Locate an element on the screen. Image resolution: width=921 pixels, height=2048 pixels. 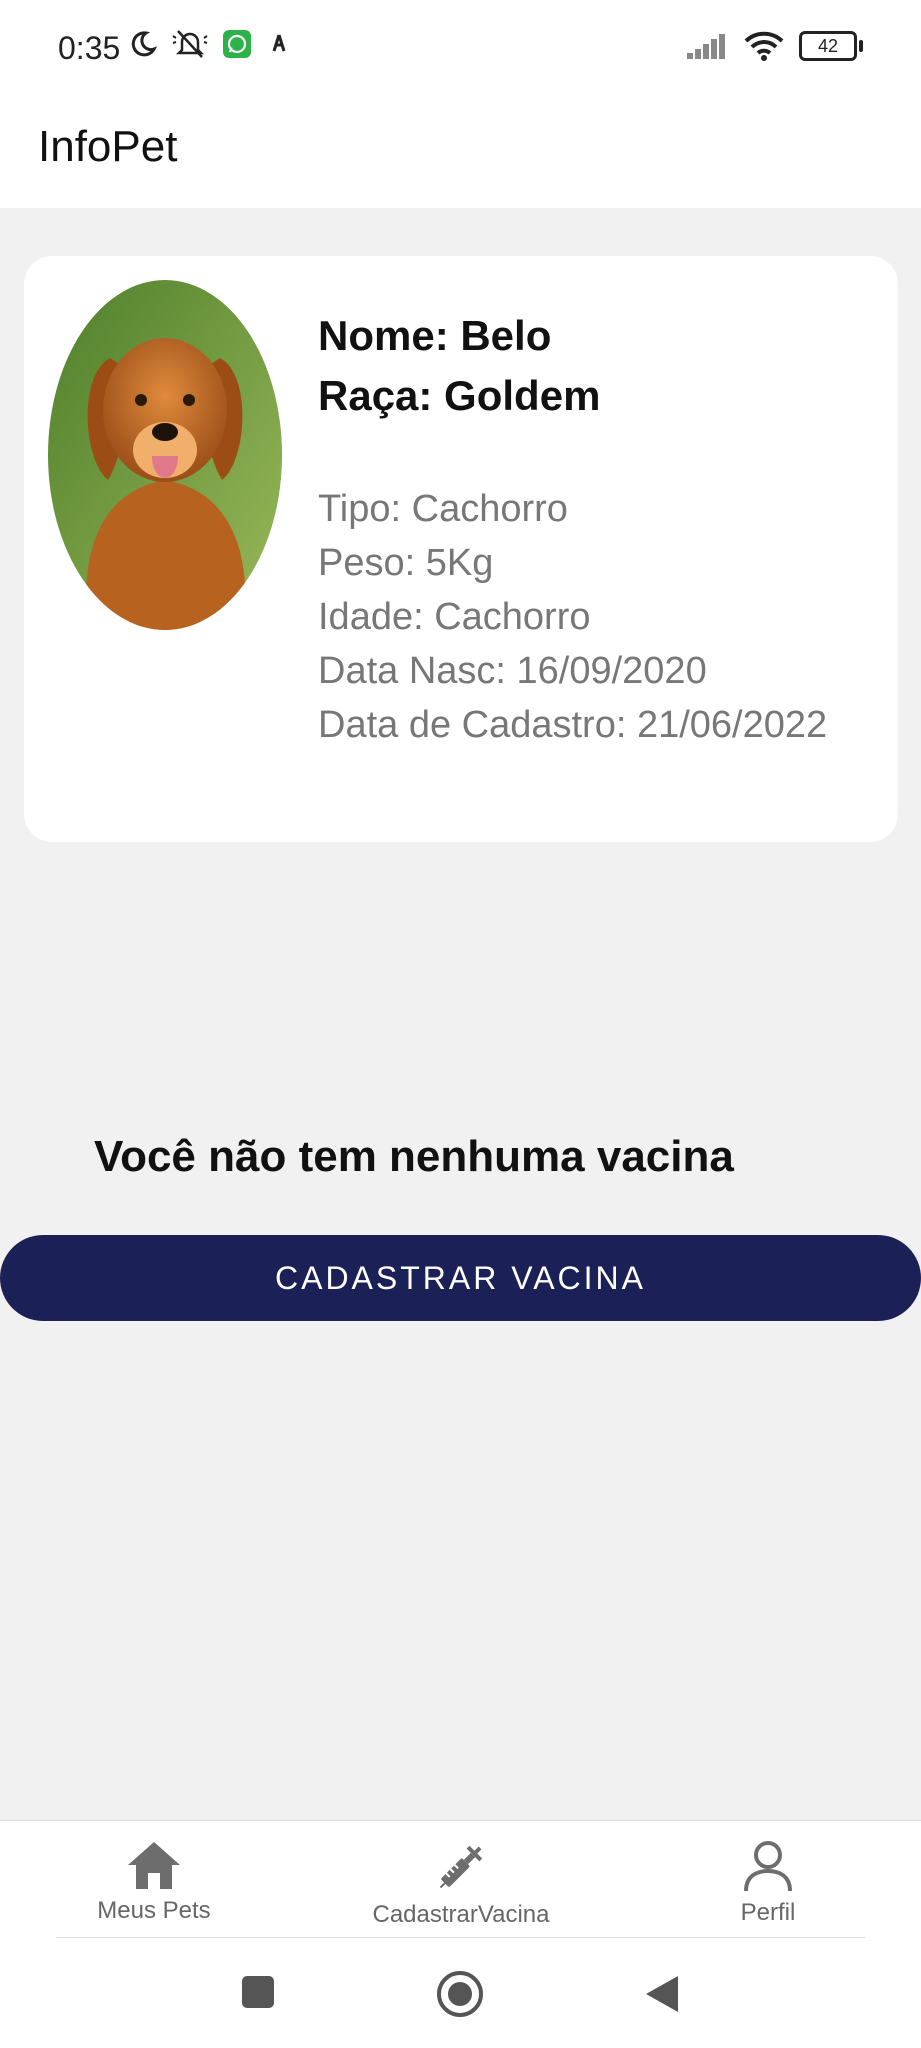
pet-register-date: Data de Cadastro: 21/06/2022 is located at coordinates (573, 725).